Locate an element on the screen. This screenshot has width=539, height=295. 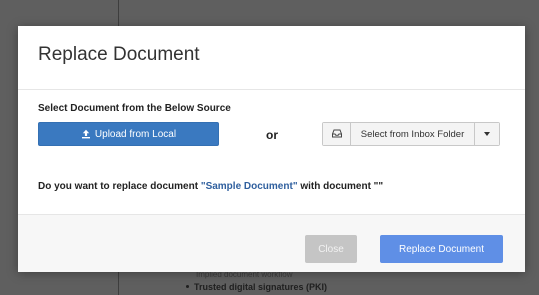
upload-from-local-button: Upload from Local is located at coordinates (128, 134).